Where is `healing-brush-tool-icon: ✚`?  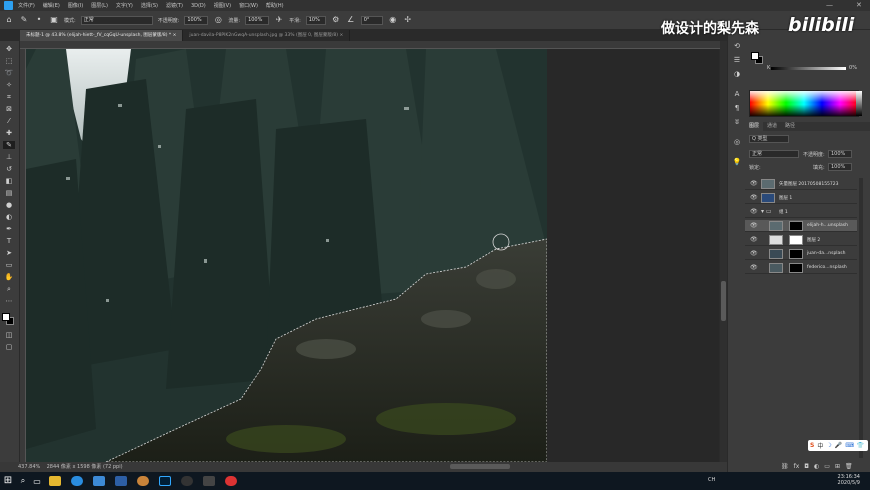 healing-brush-tool-icon: ✚ is located at coordinates (9, 133).